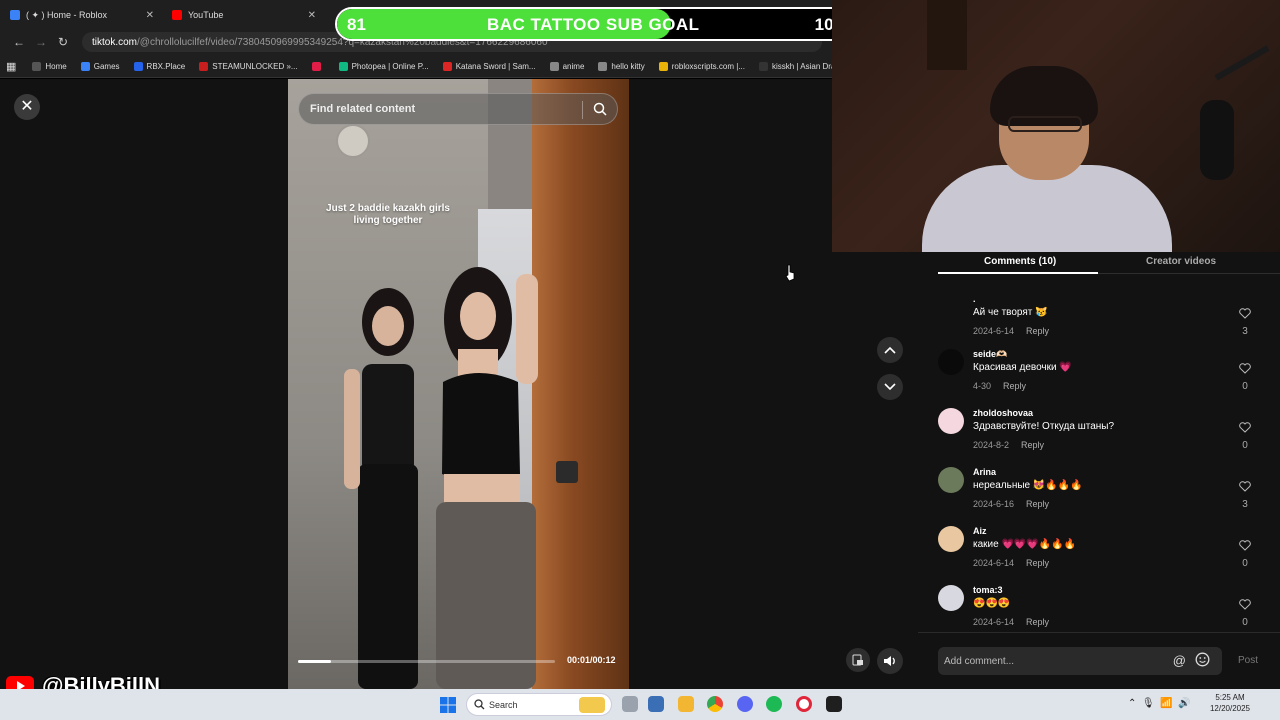 This screenshot has width=1280, height=720. I want to click on reload-icon: ↻, so click(63, 42).